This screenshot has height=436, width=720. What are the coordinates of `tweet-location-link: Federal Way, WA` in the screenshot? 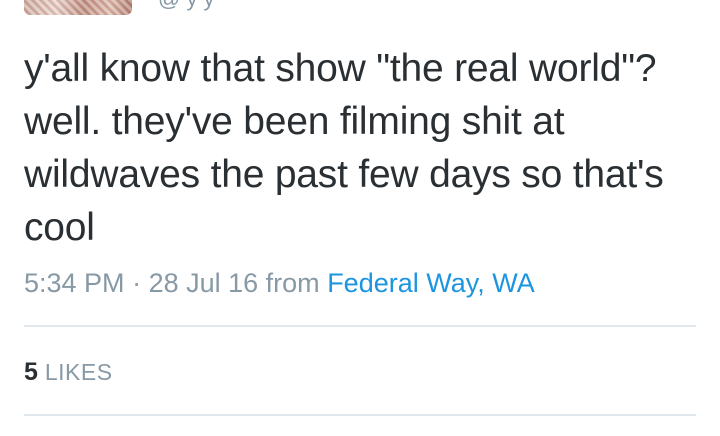 It's located at (431, 283).